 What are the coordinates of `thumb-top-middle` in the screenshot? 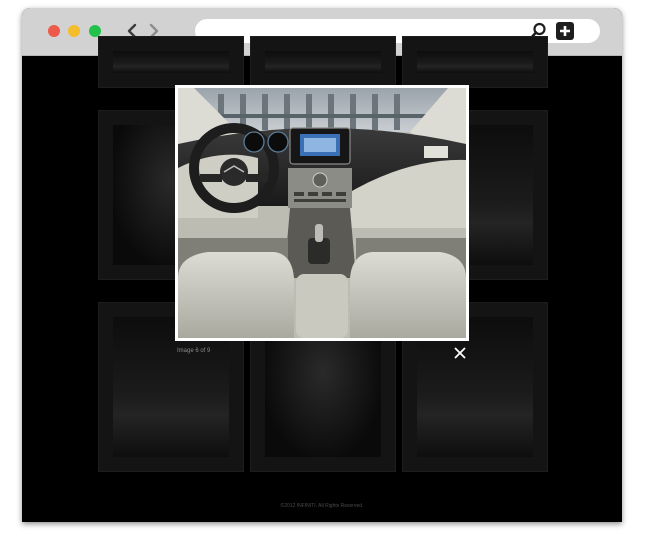 It's located at (323, 62).